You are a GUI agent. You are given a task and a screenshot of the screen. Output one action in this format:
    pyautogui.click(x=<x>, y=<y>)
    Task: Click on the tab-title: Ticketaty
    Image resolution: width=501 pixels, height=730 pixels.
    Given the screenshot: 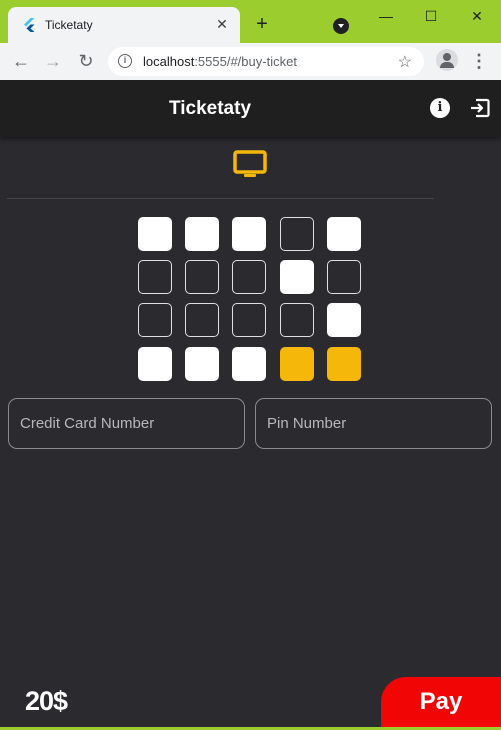 What is the action you would take?
    pyautogui.click(x=69, y=25)
    